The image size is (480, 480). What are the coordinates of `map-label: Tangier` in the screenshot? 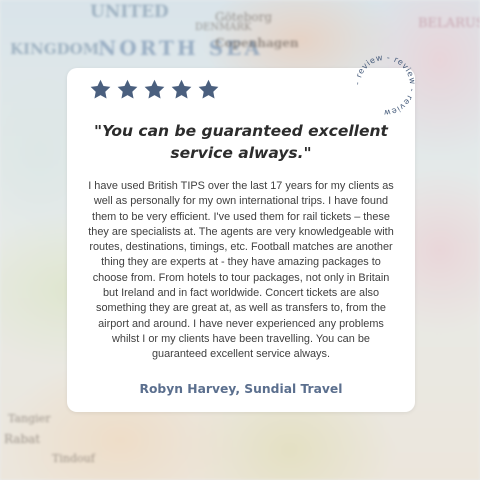 It's located at (29, 418).